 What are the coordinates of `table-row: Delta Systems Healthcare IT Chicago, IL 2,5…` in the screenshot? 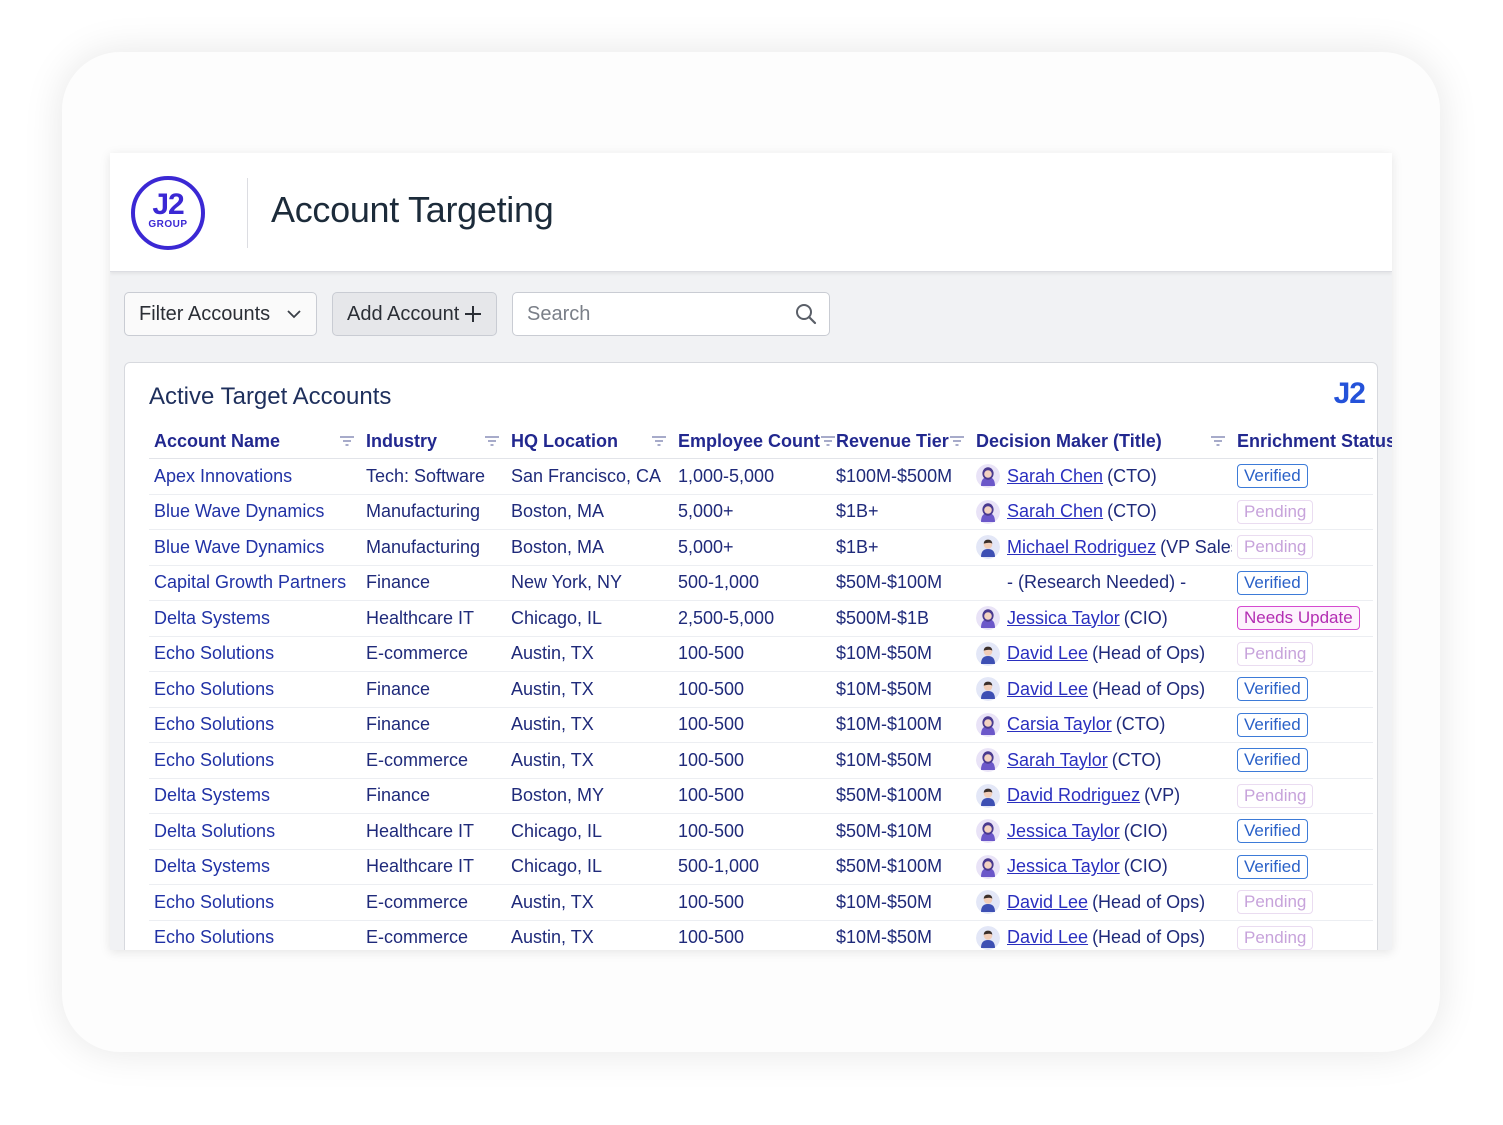 It's located at (761, 618).